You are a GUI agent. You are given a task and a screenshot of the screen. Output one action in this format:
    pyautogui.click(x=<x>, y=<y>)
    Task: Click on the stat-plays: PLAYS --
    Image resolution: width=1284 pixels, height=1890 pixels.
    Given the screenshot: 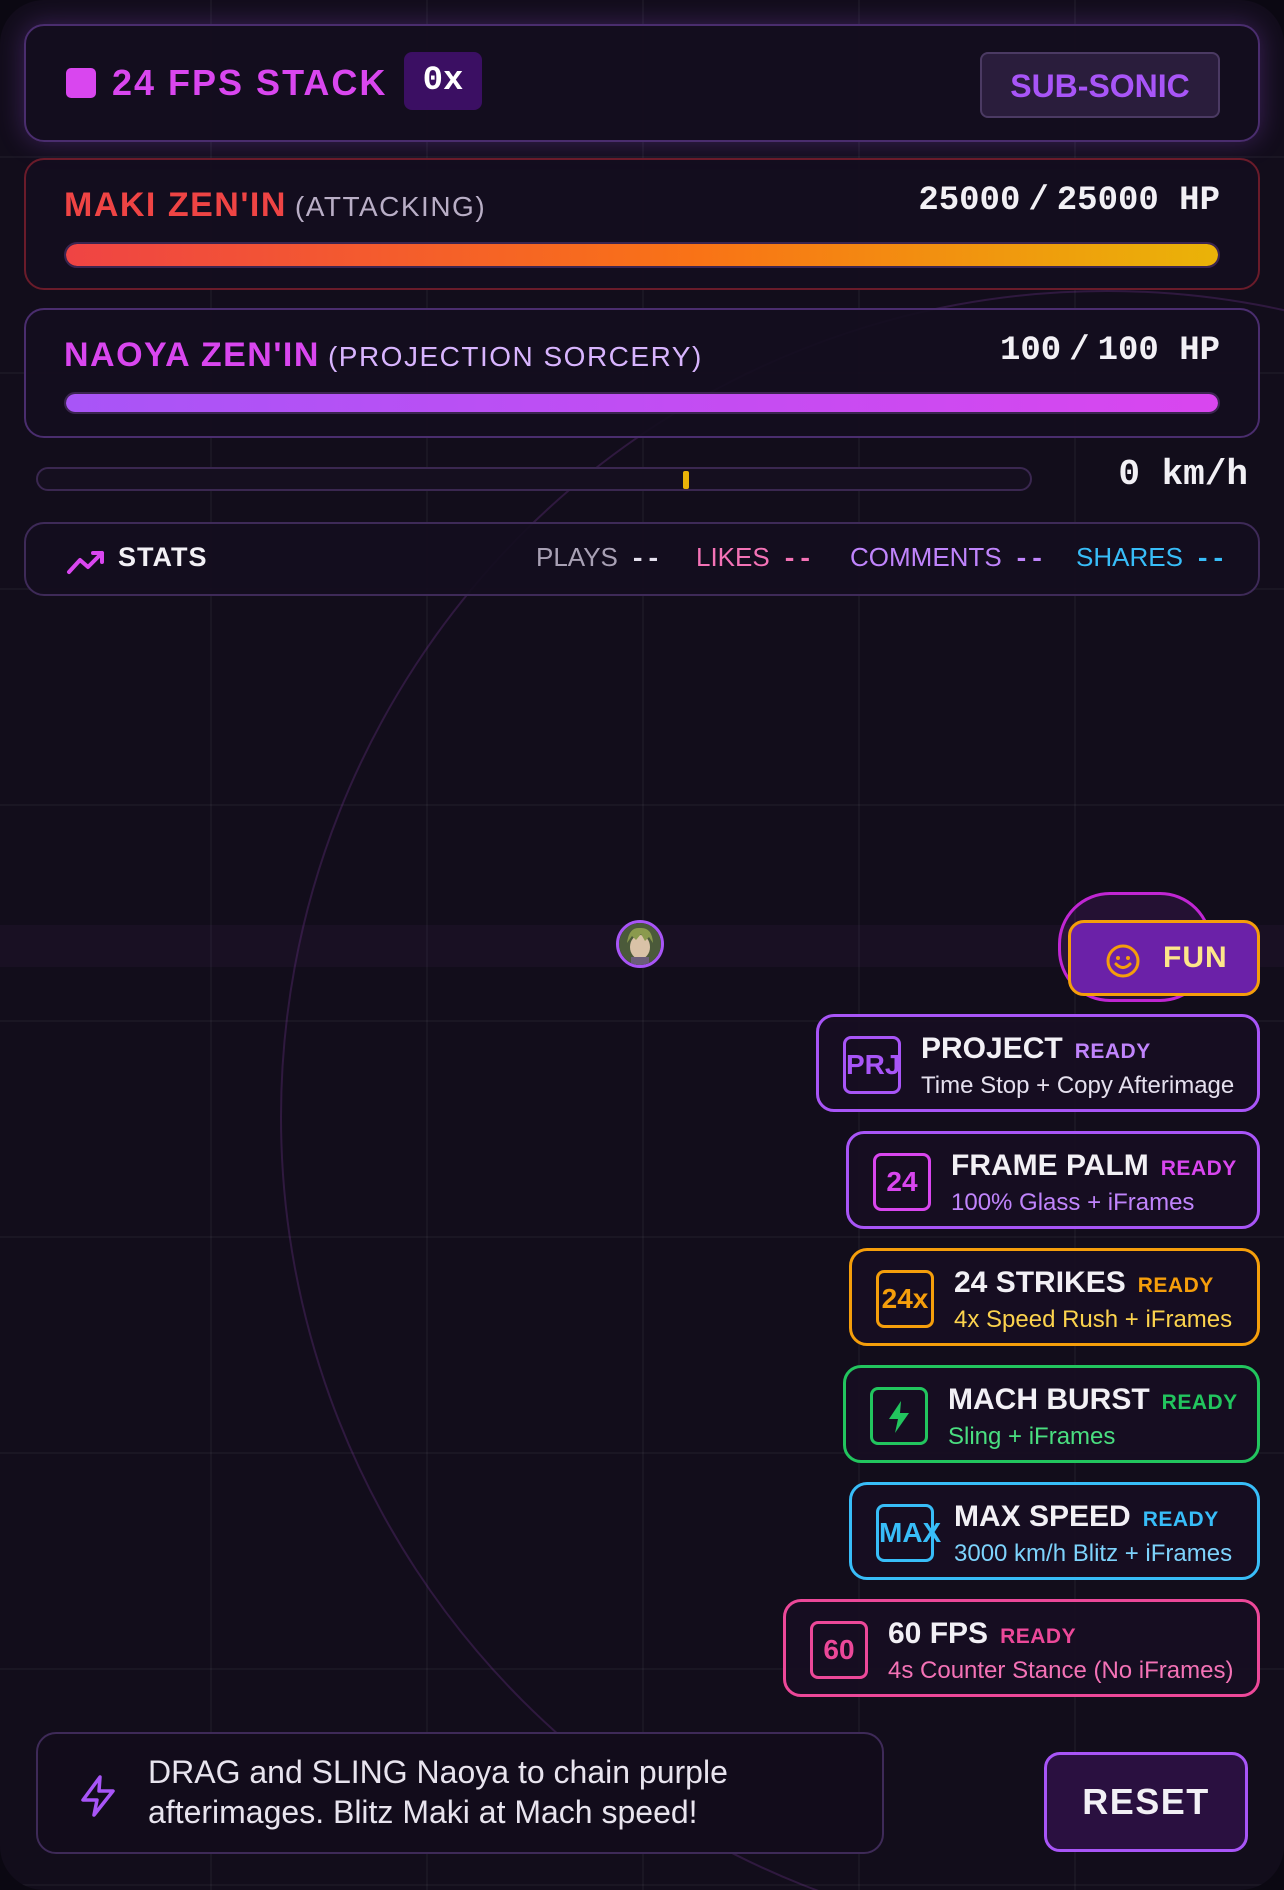 What is the action you would take?
    pyautogui.click(x=598, y=558)
    